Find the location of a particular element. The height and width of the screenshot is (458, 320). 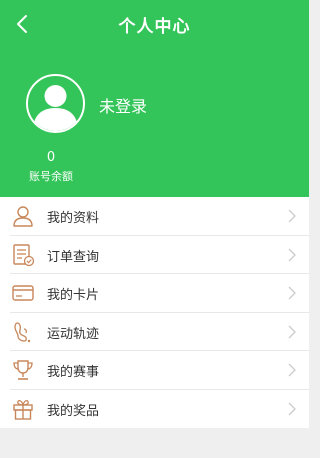

page-title: 个人中心 is located at coordinates (154, 27).